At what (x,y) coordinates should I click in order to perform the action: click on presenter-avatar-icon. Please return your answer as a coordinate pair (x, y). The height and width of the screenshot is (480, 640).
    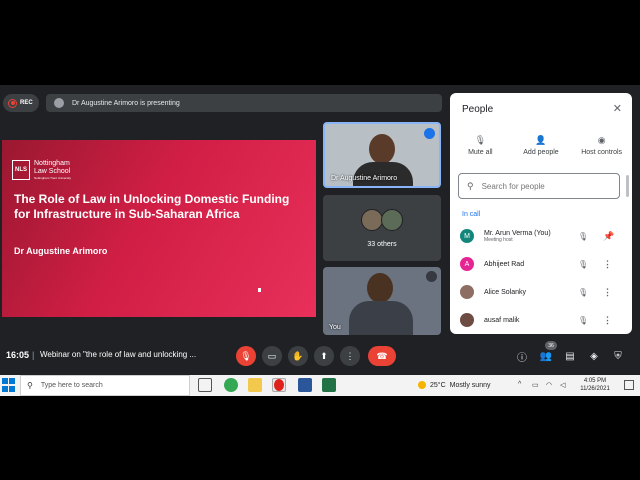
    Looking at the image, I should click on (59, 103).